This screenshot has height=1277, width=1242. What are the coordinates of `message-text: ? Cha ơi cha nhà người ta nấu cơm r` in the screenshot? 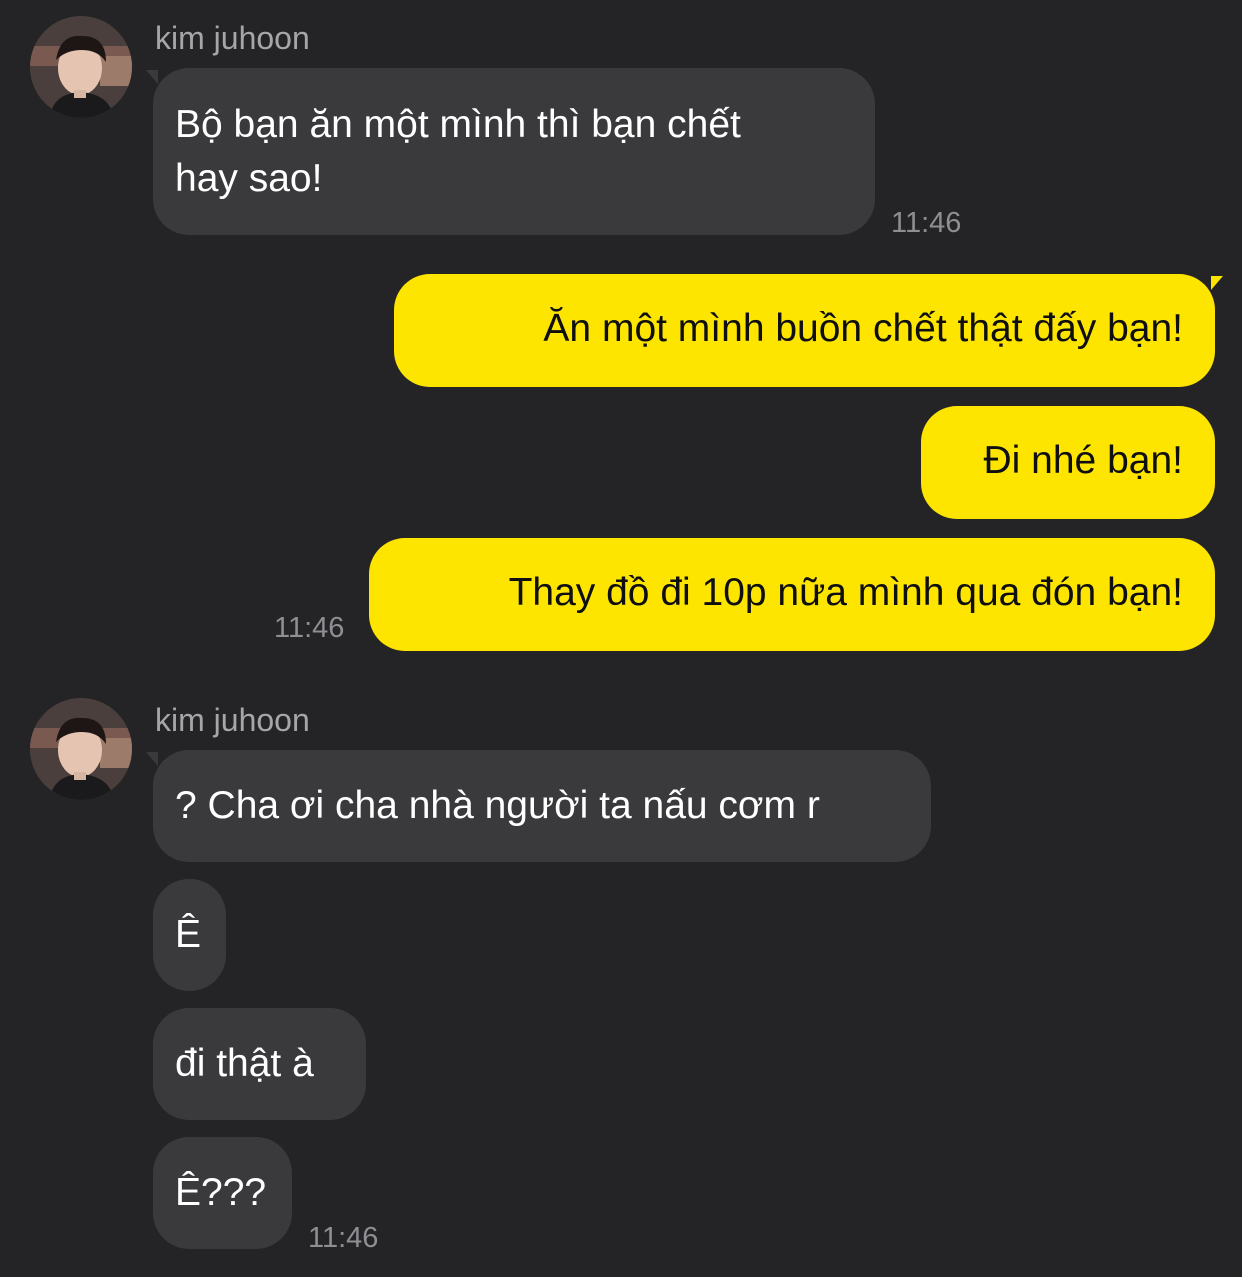 It's located at (497, 805).